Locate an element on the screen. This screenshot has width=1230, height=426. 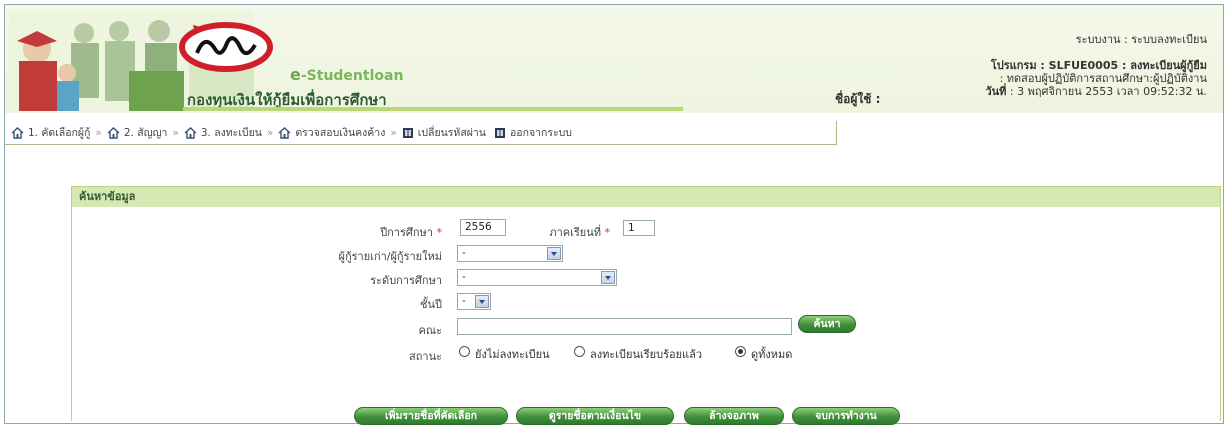
view-by-condition-button: ดูรายชื่อตามเงื่อนไข is located at coordinates (595, 416).